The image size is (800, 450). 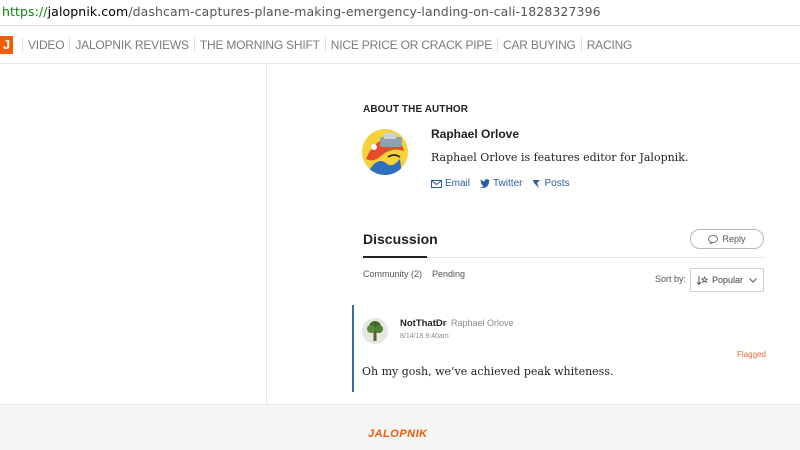 What do you see at coordinates (410, 45) in the screenshot?
I see `nav-item-nice-price: NICE PRICE OR CRACK PIPE` at bounding box center [410, 45].